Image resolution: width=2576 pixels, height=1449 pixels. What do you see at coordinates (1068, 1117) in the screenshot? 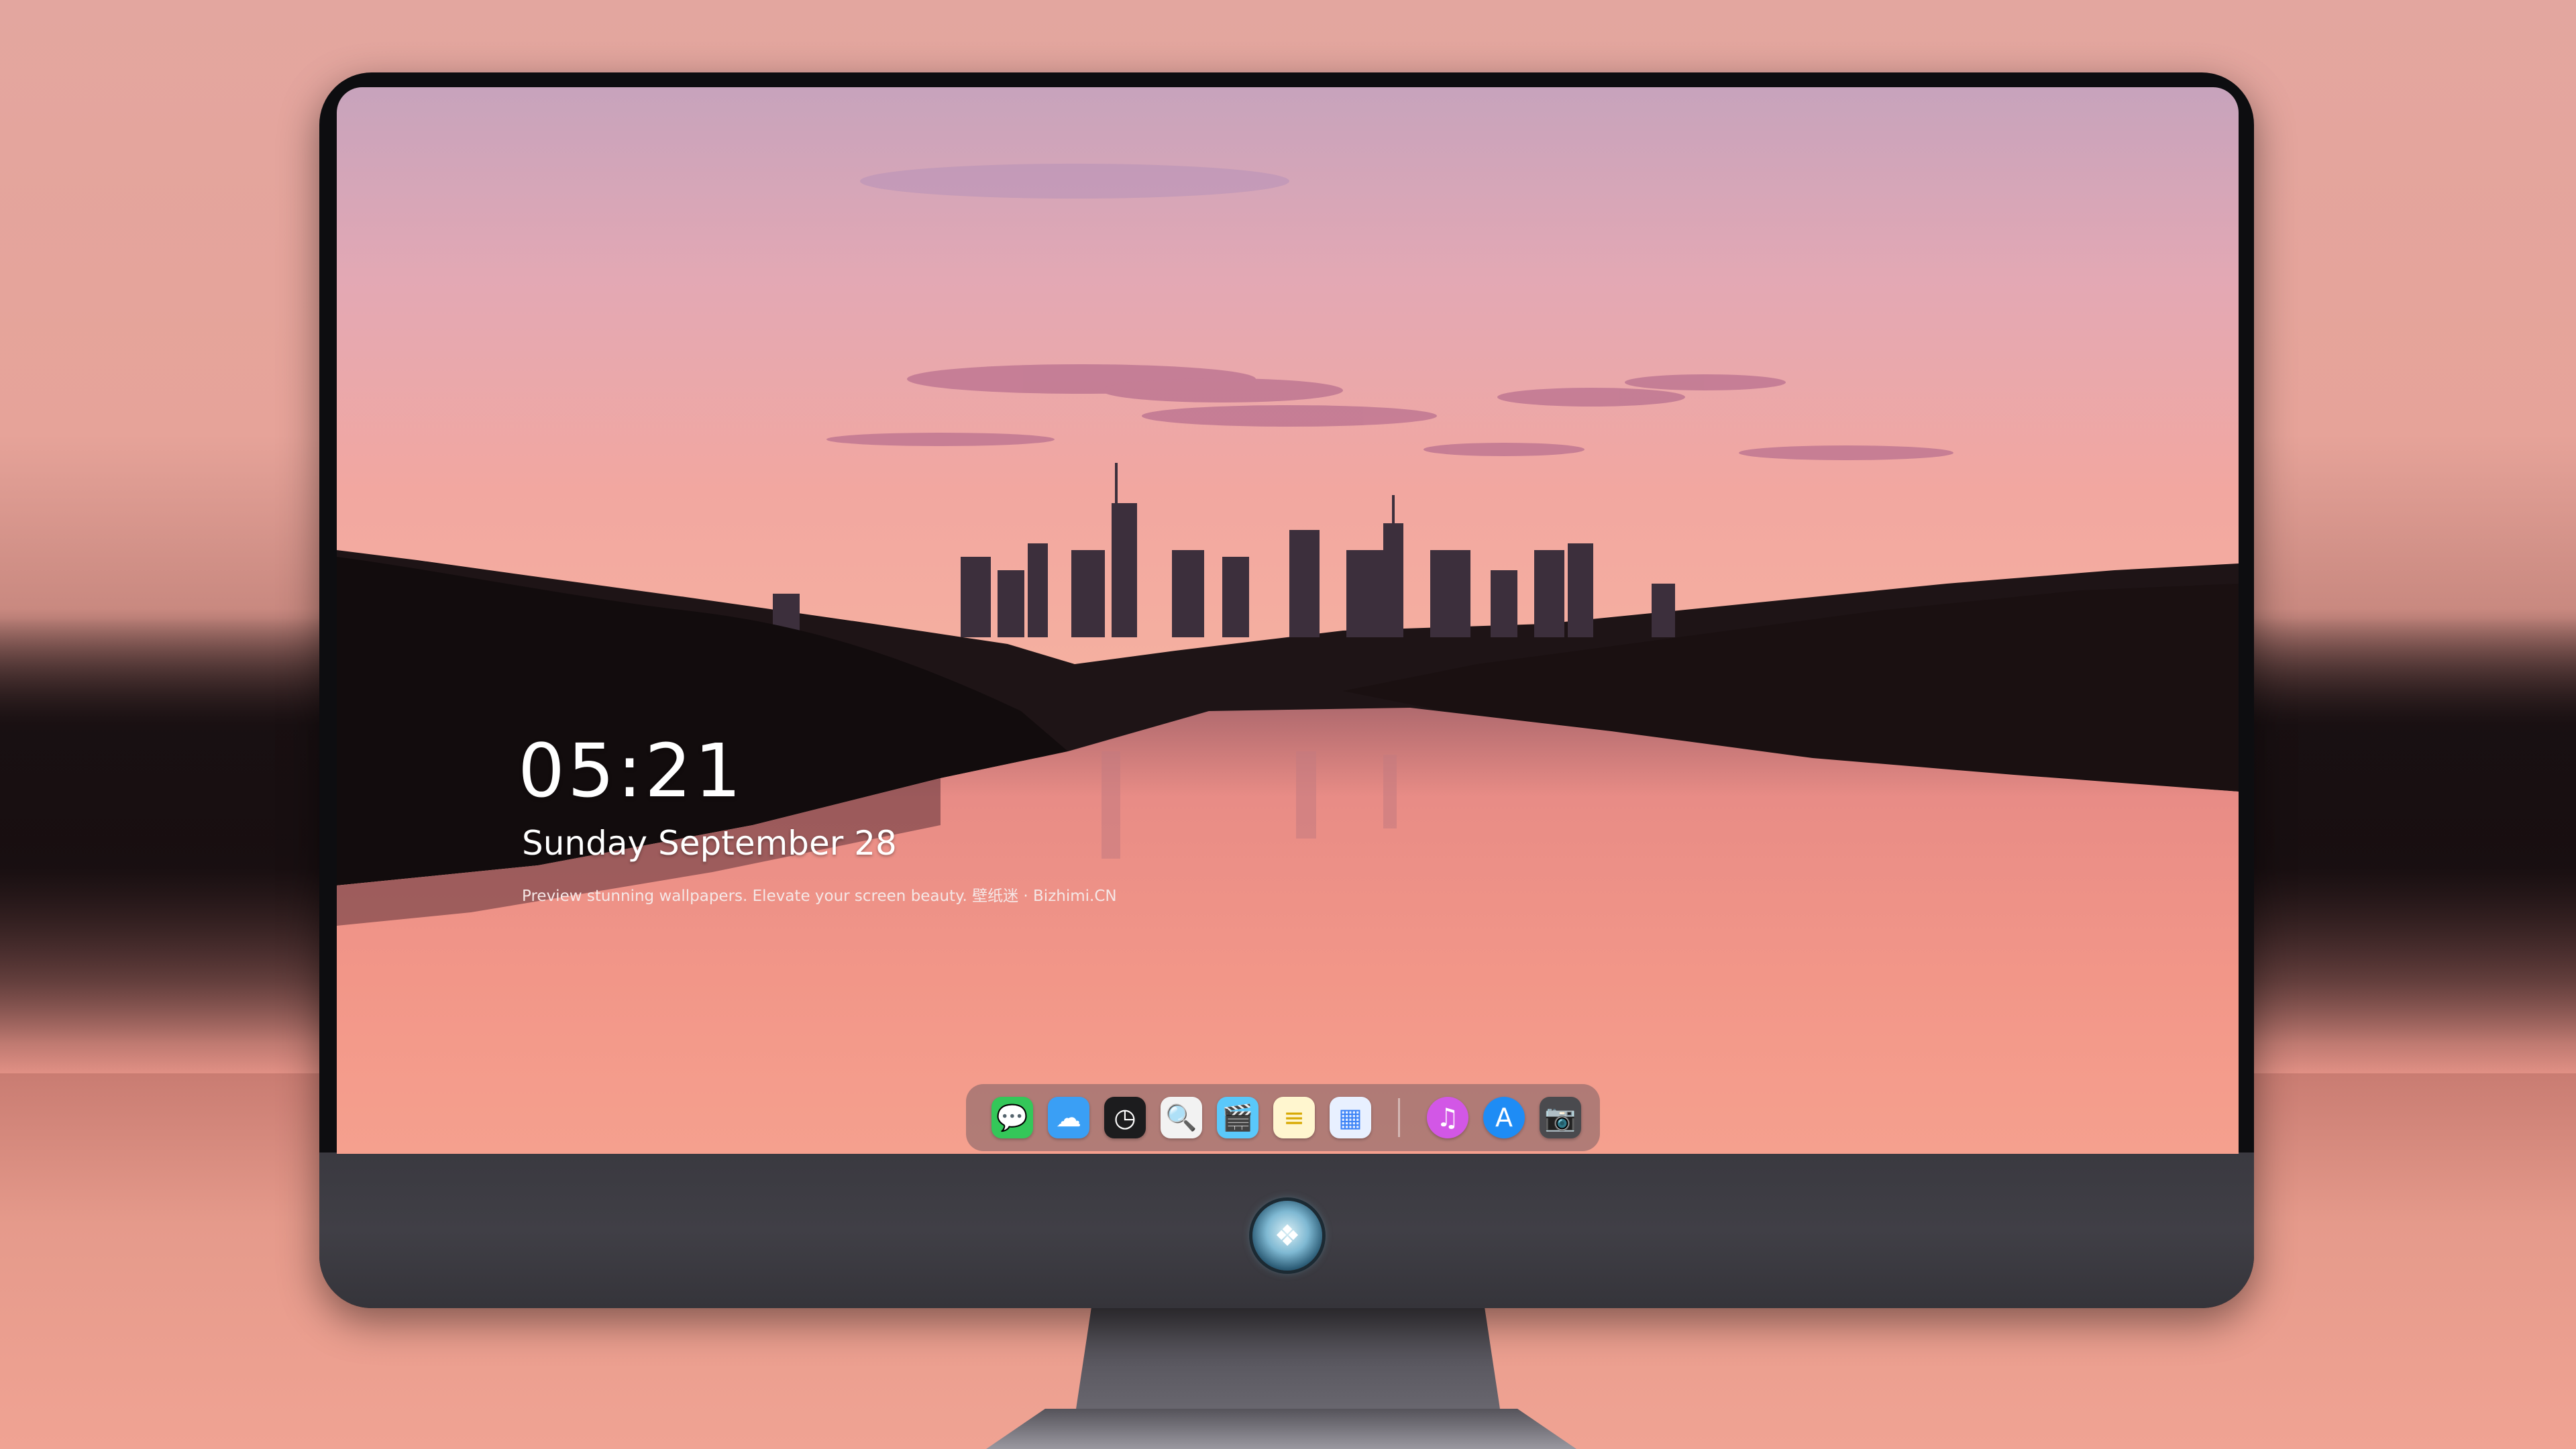
I see `weather-icon: ☁` at bounding box center [1068, 1117].